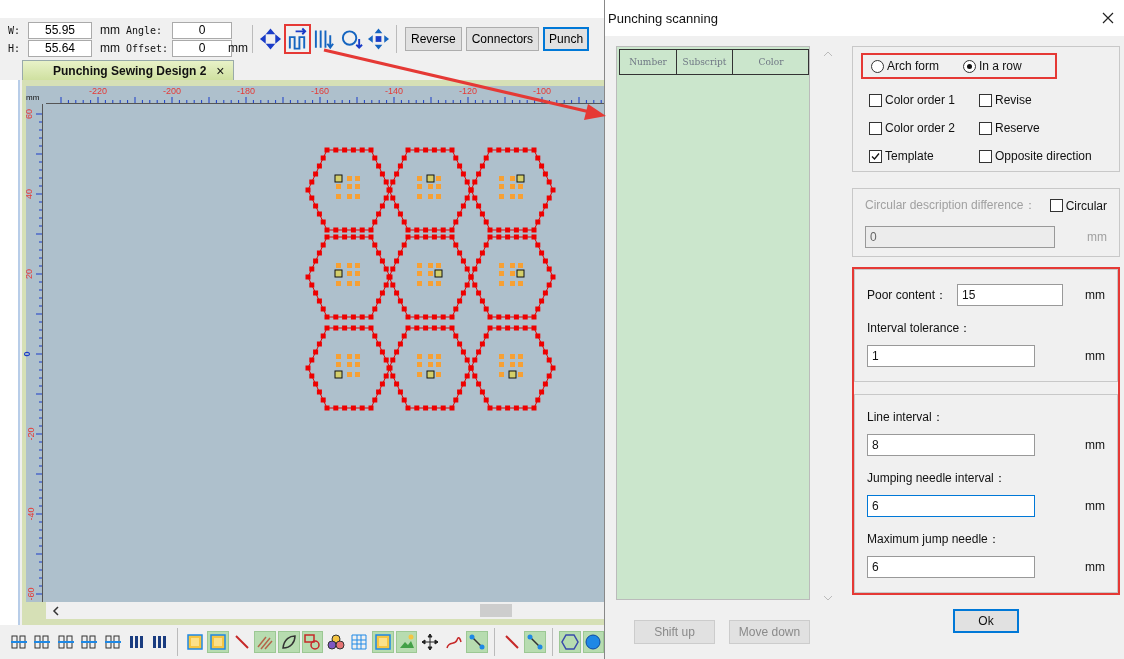 The image size is (1124, 659). What do you see at coordinates (325, 610) in the screenshot?
I see `horizontal-scrollbar` at bounding box center [325, 610].